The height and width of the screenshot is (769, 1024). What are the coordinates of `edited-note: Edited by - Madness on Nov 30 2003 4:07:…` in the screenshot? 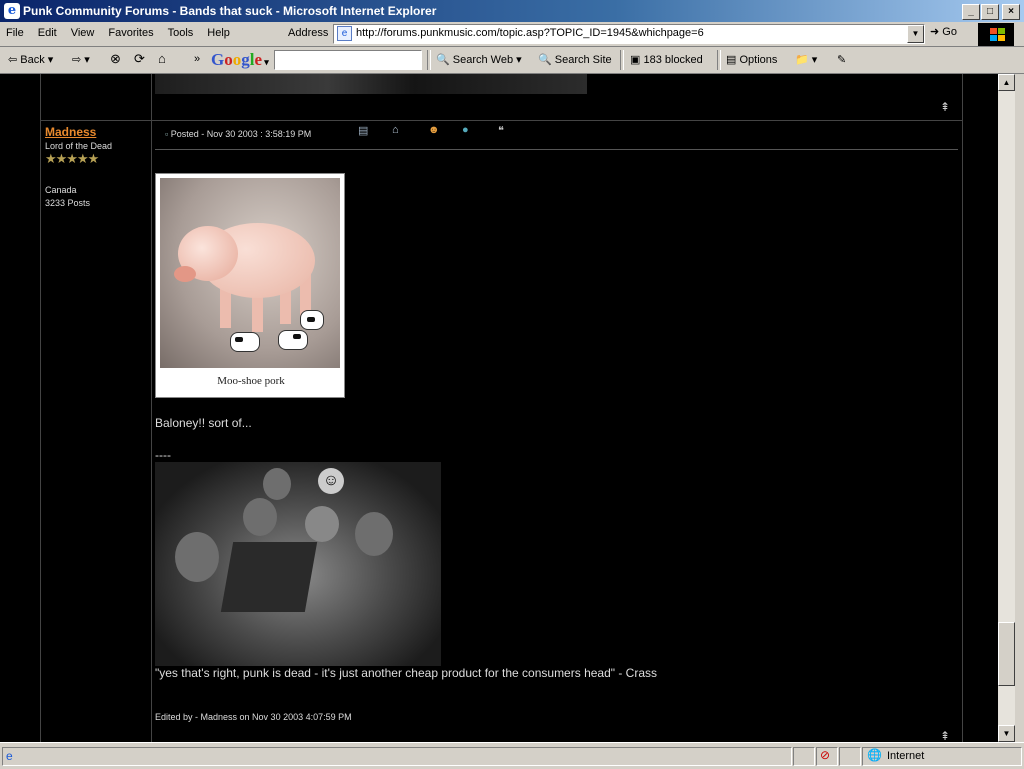 It's located at (253, 717).